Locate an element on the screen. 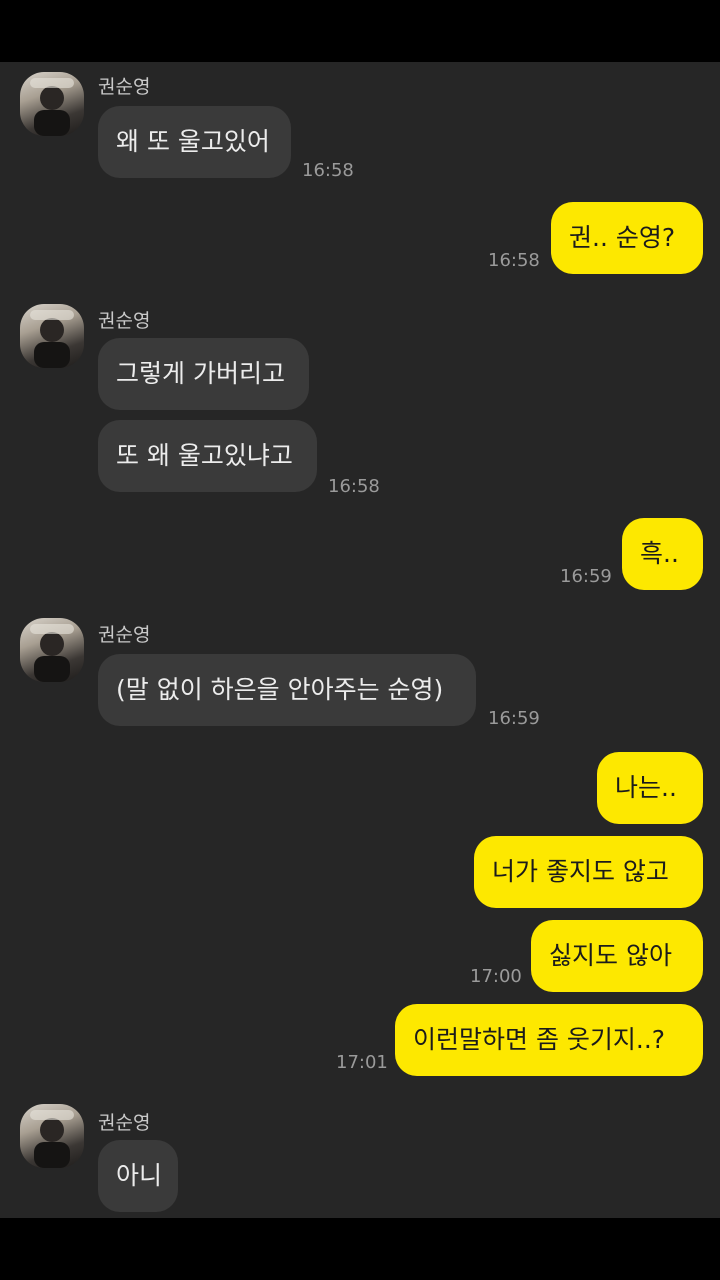  message-bubble: 또 왜 울고있냐고 is located at coordinates (207, 456).